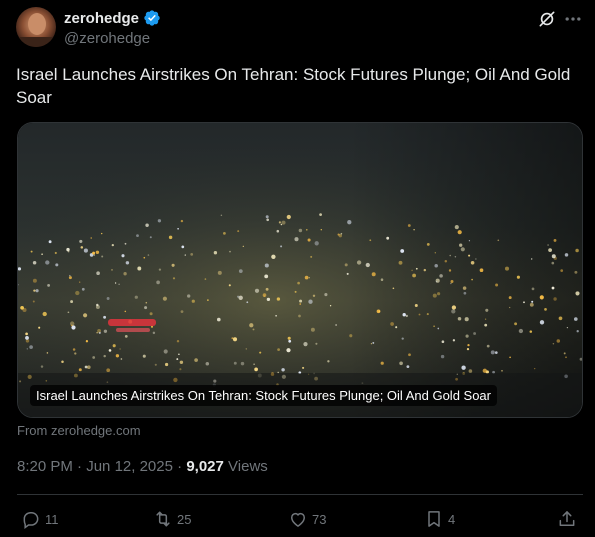  What do you see at coordinates (52, 519) in the screenshot?
I see `reply-count: 11` at bounding box center [52, 519].